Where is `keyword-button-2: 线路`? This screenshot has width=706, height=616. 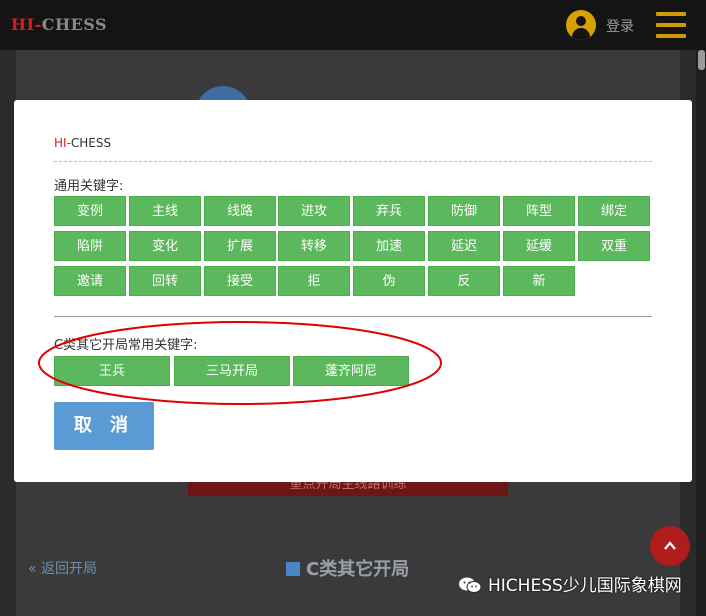
keyword-button-2: 线路 is located at coordinates (240, 211).